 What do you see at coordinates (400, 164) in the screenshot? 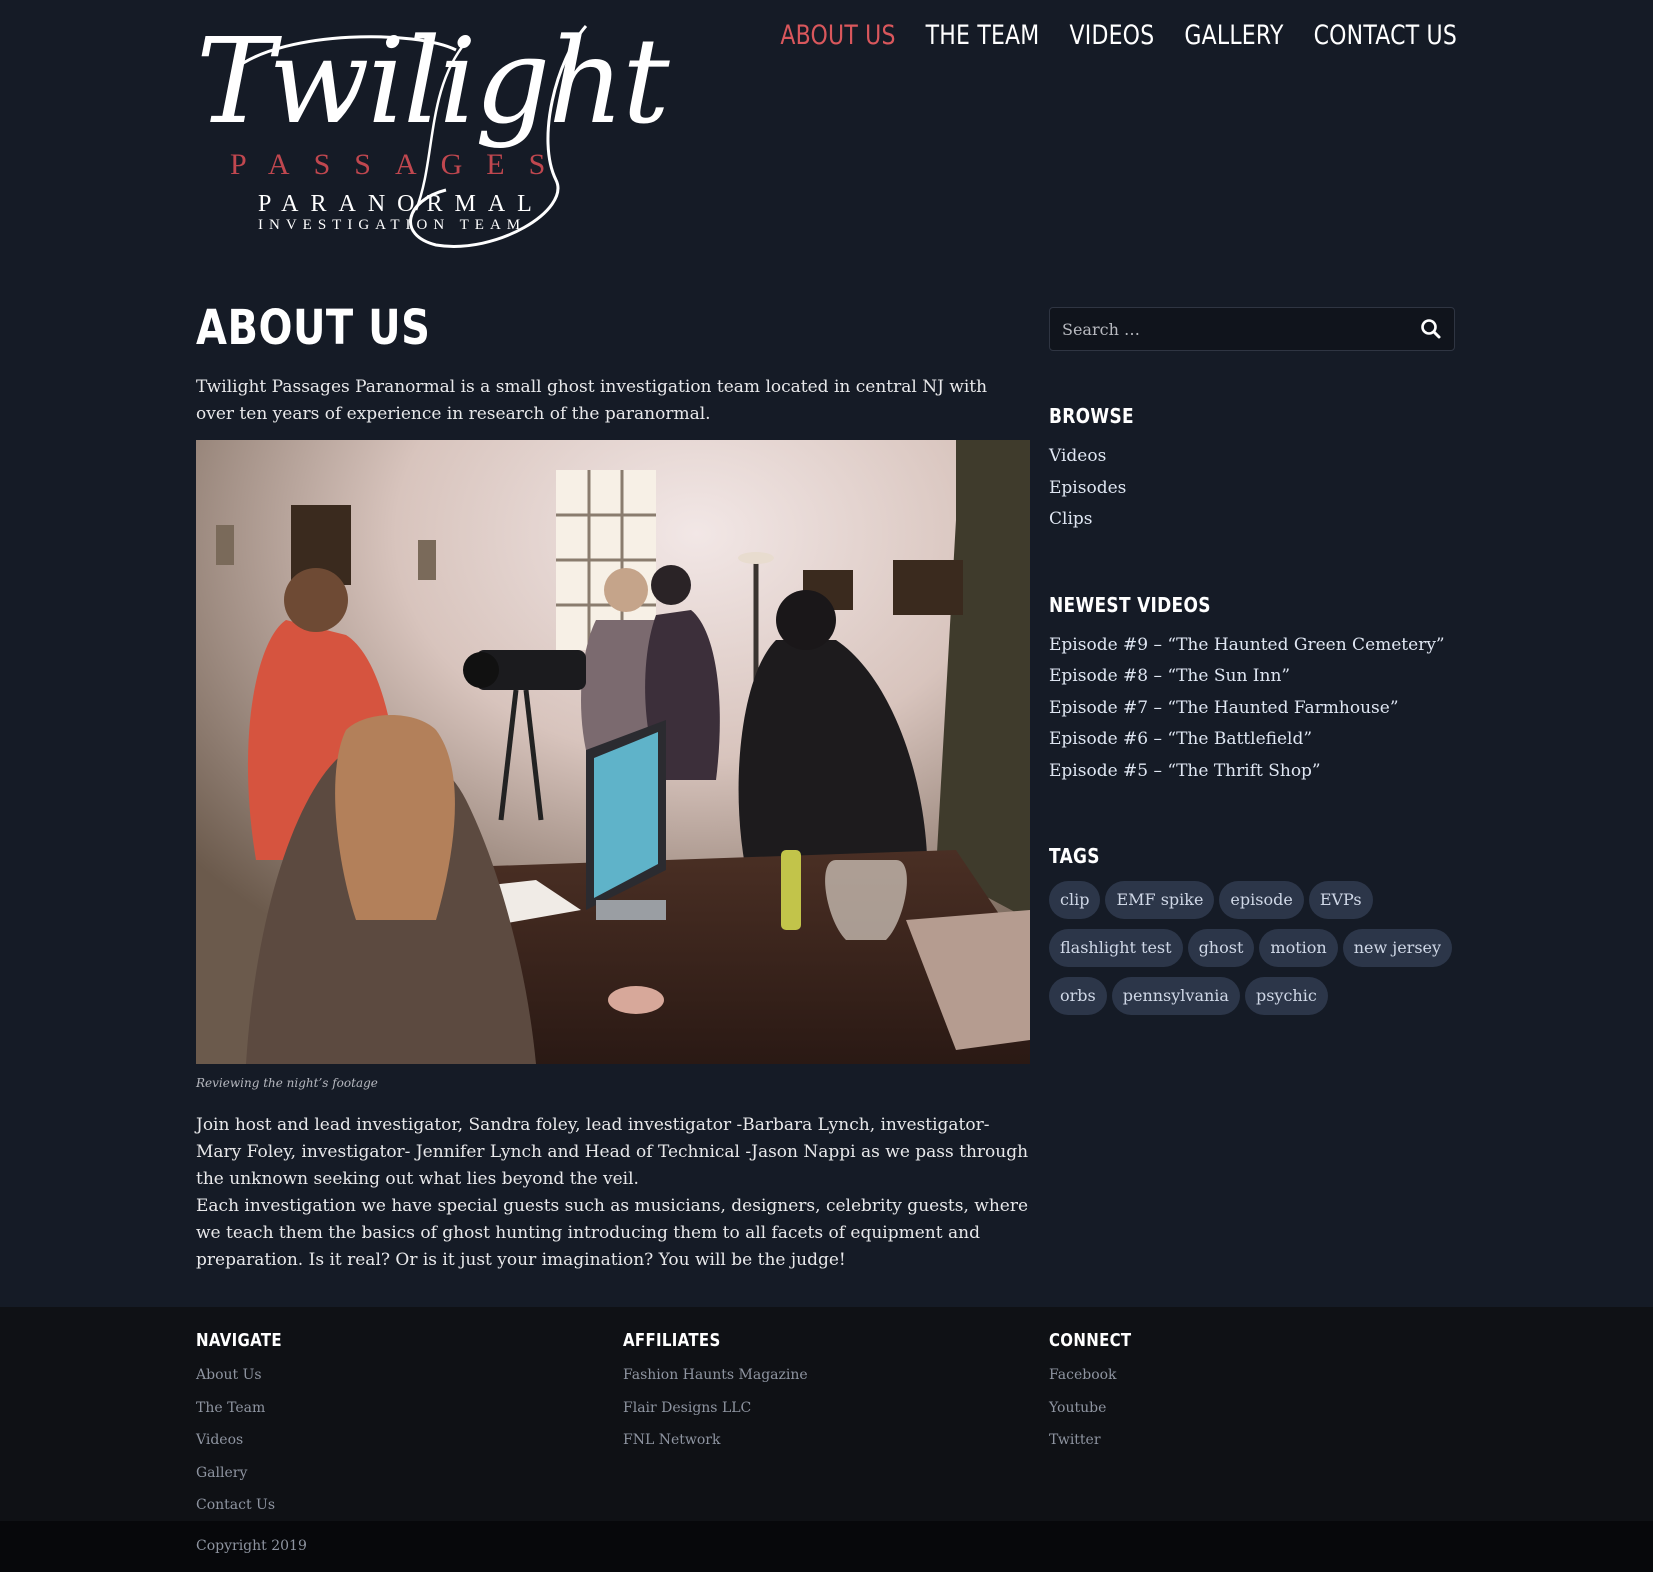
I see `logo-passages: PASSAGES` at bounding box center [400, 164].